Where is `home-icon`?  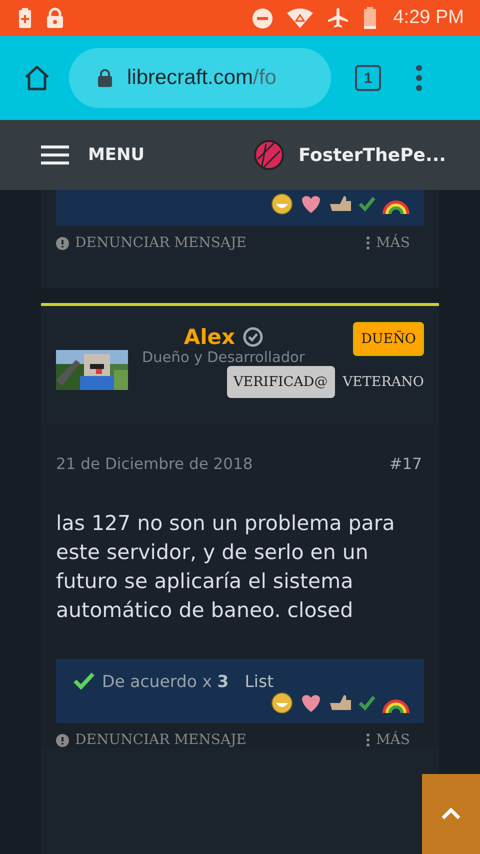
home-icon is located at coordinates (37, 78).